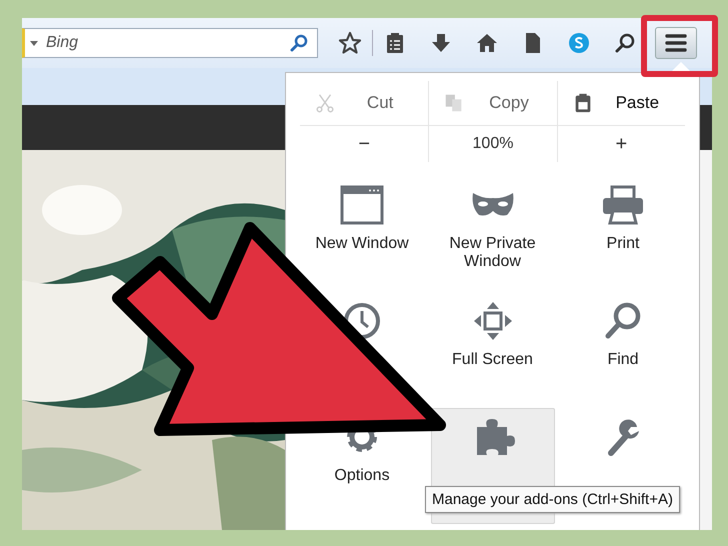 This screenshot has height=546, width=728. What do you see at coordinates (362, 205) in the screenshot?
I see `window-icon` at bounding box center [362, 205].